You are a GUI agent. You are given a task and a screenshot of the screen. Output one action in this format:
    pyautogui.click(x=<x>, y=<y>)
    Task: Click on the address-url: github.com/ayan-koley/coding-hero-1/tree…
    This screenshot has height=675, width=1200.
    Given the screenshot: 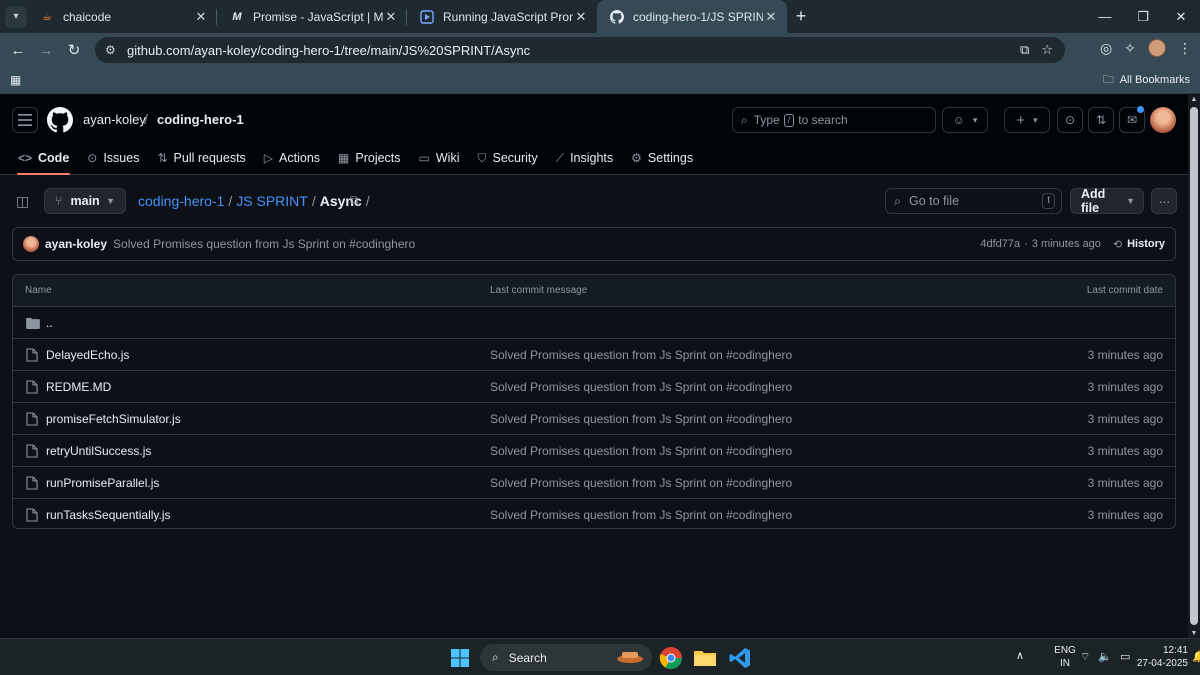 What is the action you would take?
    pyautogui.click(x=329, y=50)
    